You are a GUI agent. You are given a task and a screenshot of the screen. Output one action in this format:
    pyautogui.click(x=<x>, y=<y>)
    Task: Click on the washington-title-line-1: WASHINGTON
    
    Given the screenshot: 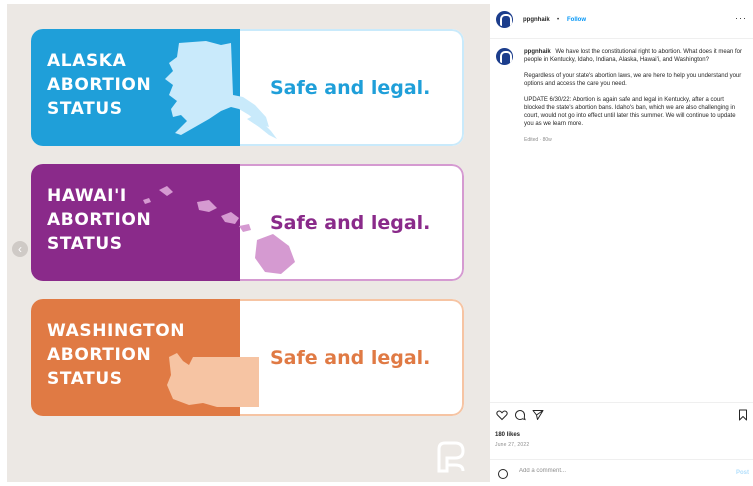 What is the action you would take?
    pyautogui.click(x=116, y=331)
    